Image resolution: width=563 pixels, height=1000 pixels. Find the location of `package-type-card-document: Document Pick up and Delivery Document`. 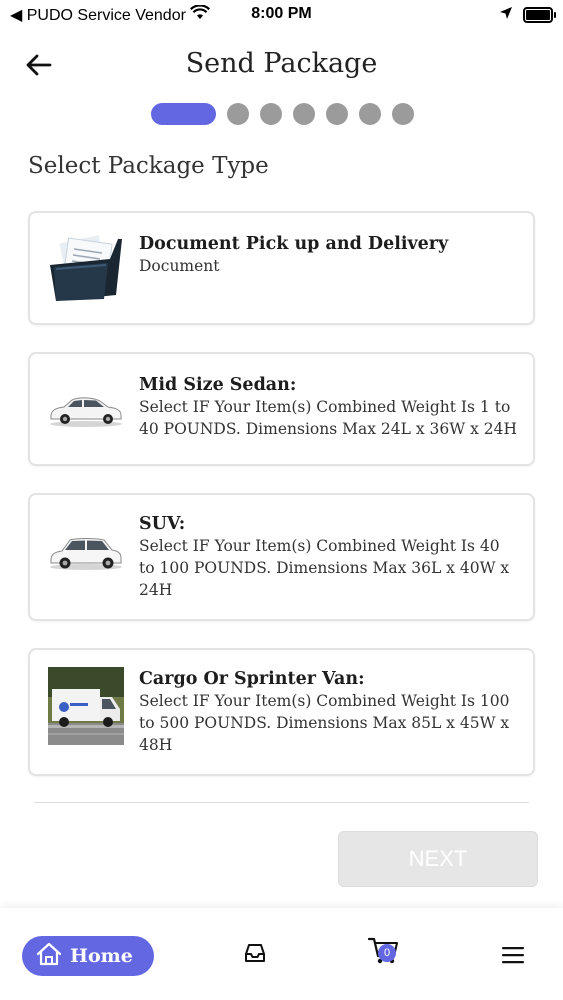

package-type-card-document: Document Pick up and Delivery Document is located at coordinates (281, 268).